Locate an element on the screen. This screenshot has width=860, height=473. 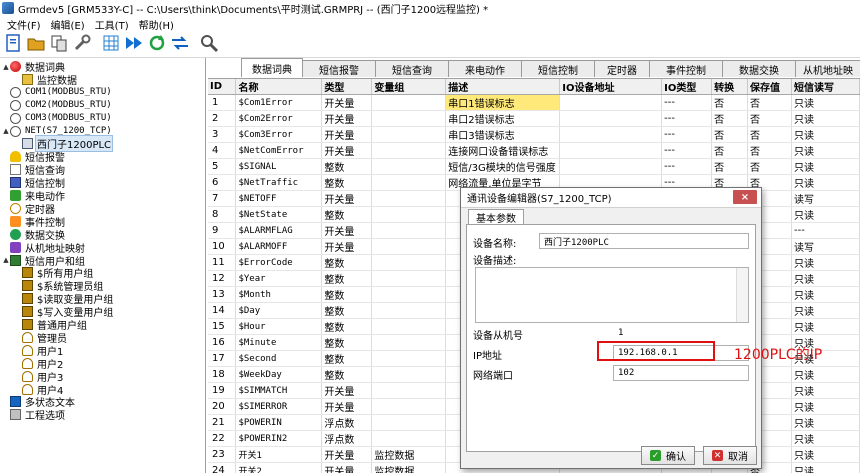
cancel-button: ✕ 取消 is located at coordinates (730, 455).